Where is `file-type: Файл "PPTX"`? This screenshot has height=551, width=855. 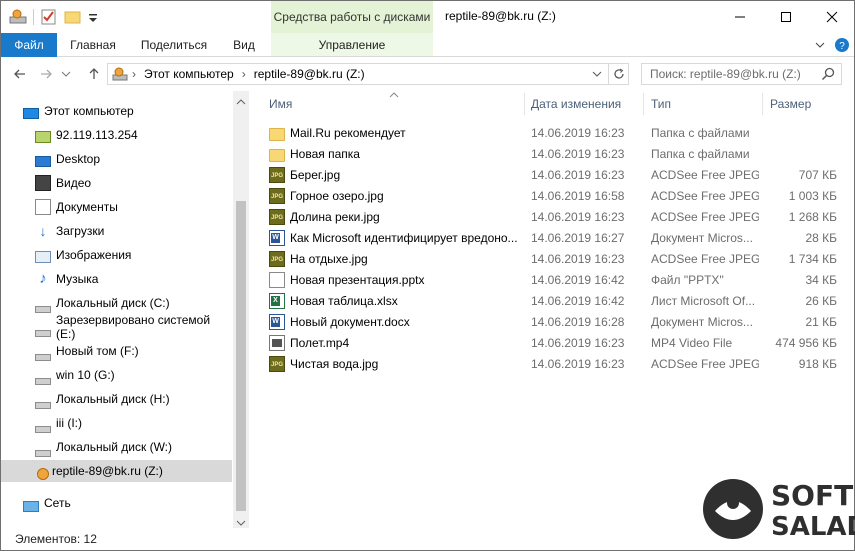 file-type: Файл "PPTX" is located at coordinates (687, 279).